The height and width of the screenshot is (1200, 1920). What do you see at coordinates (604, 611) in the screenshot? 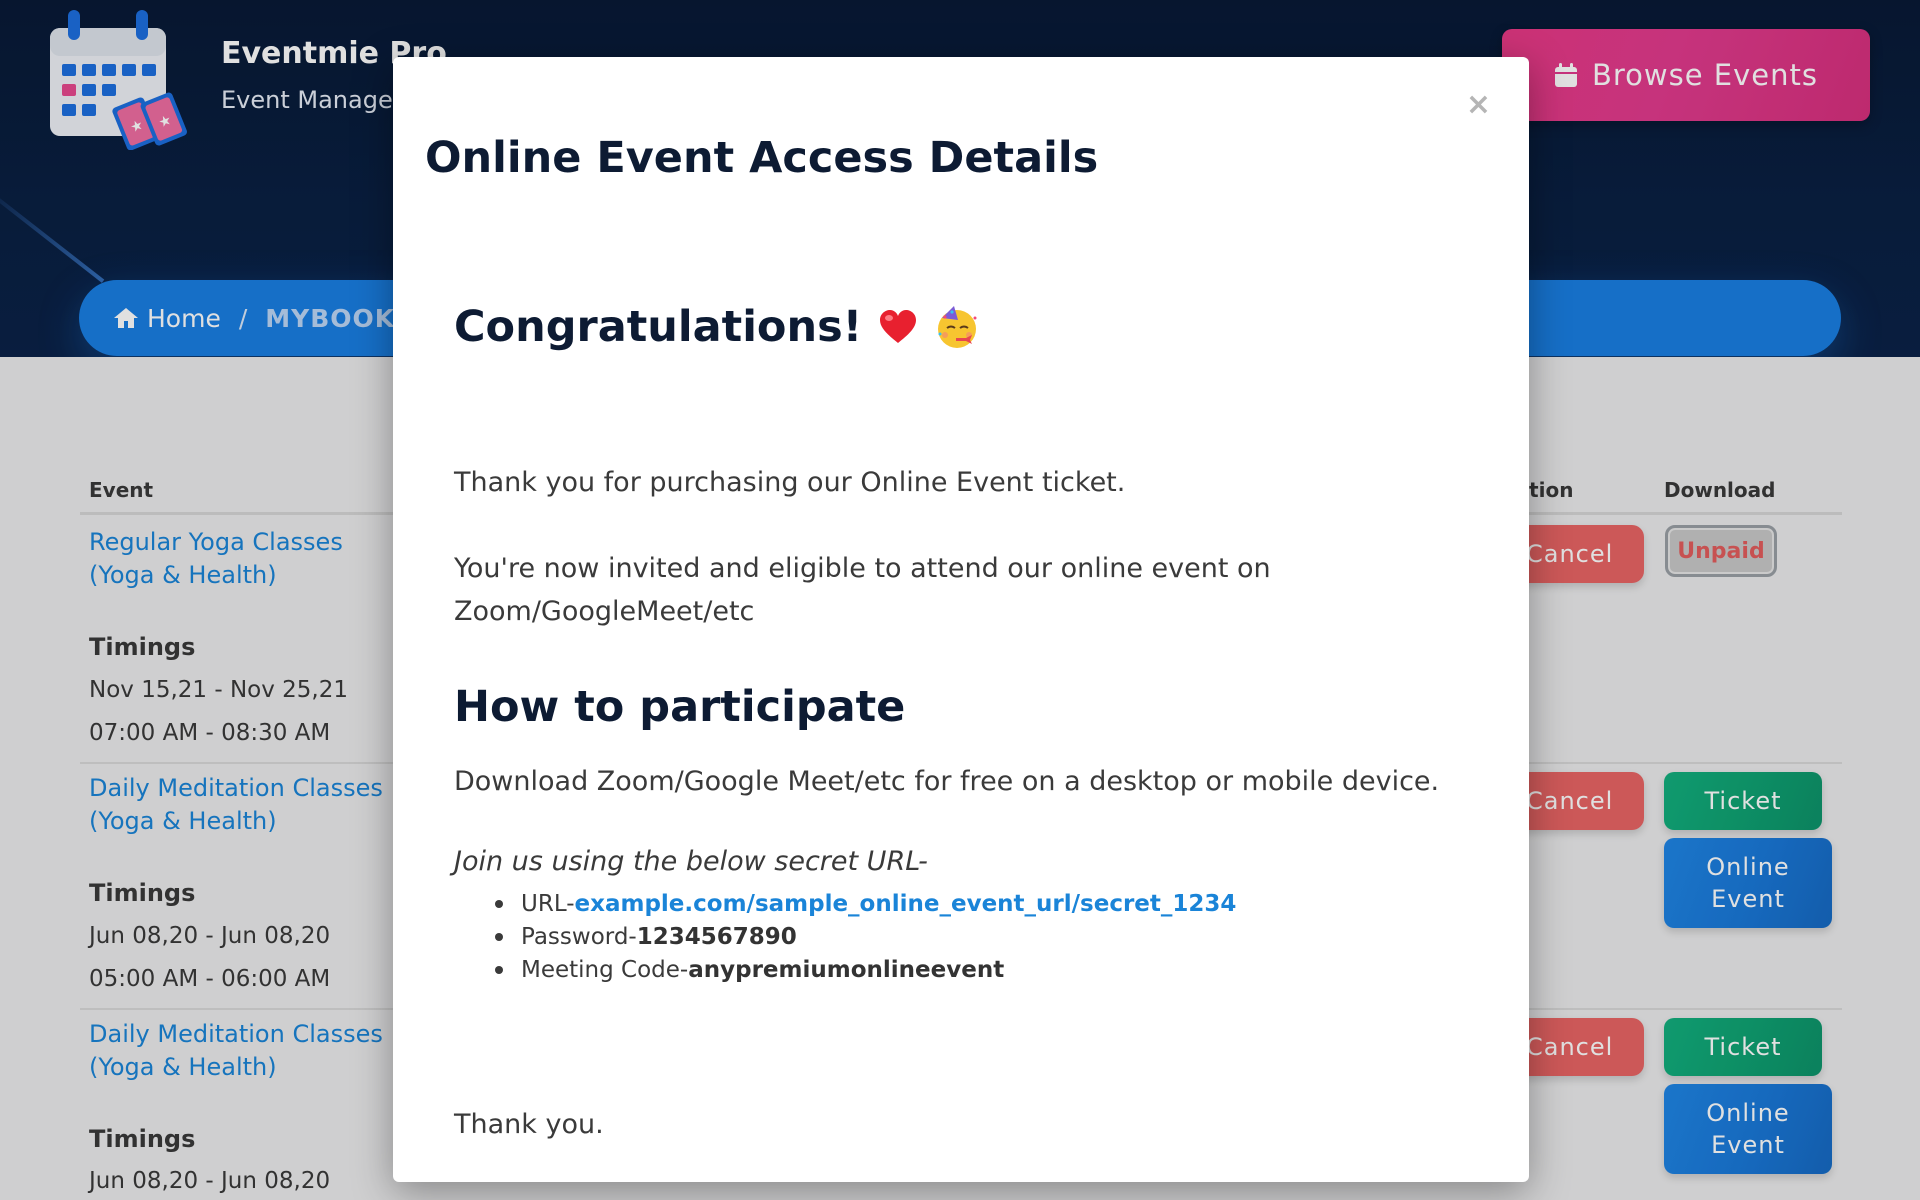
I see `invited-text-line2: Zoom/GoogleMeet/etc` at bounding box center [604, 611].